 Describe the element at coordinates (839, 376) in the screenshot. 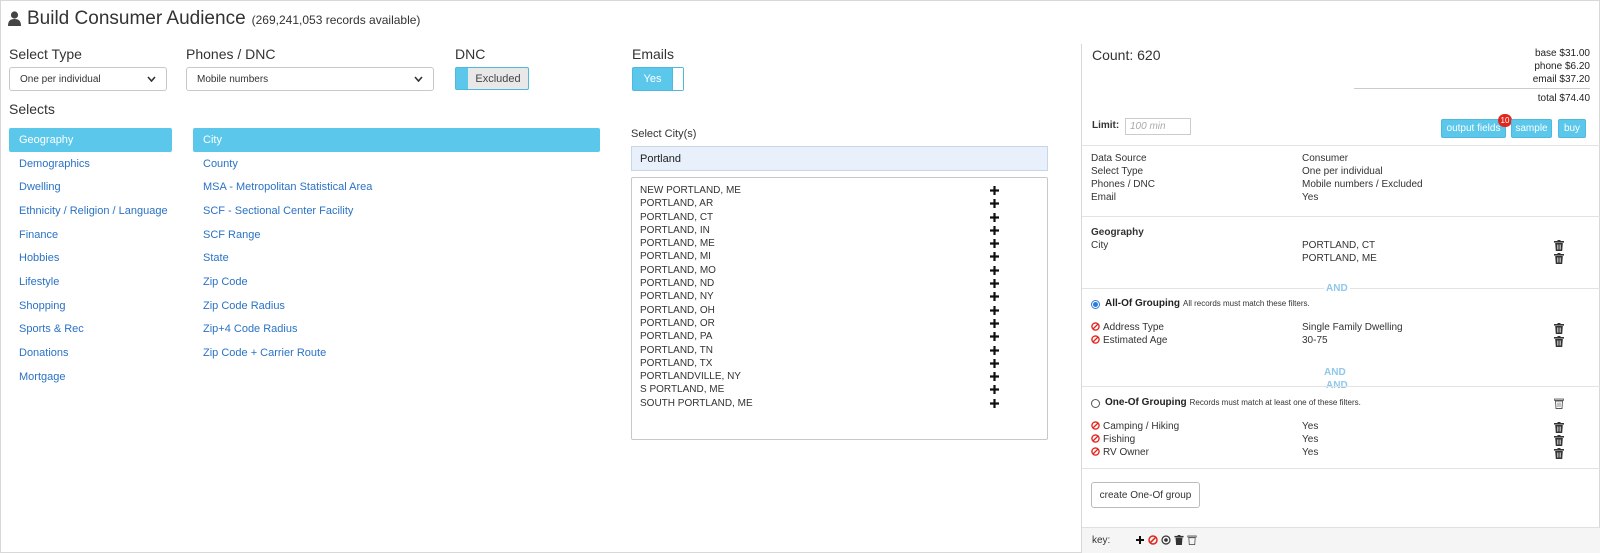

I see `city-result-item: PORTLANDVILLE, NY` at that location.